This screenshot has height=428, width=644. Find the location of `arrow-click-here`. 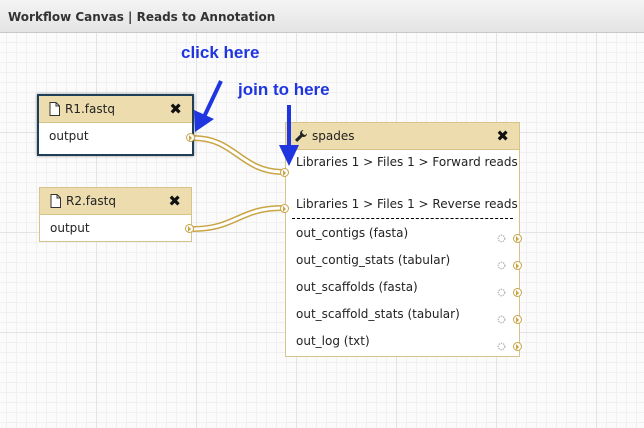

arrow-click-here is located at coordinates (208, 106).